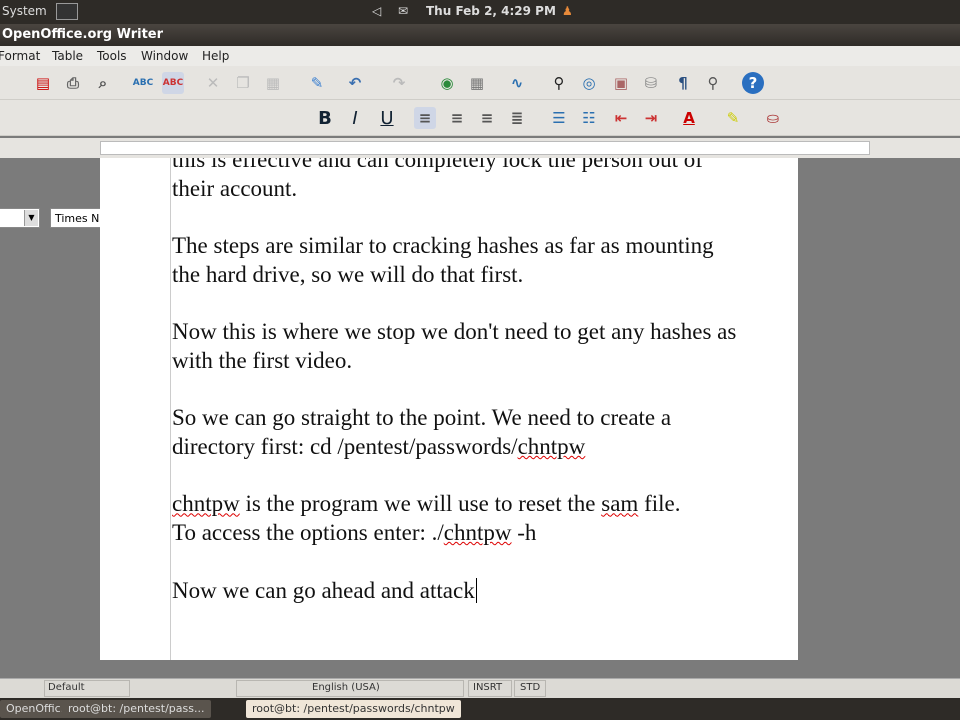 The width and height of the screenshot is (960, 720). What do you see at coordinates (487, 687) in the screenshot?
I see `insert-mode: INSRT` at bounding box center [487, 687].